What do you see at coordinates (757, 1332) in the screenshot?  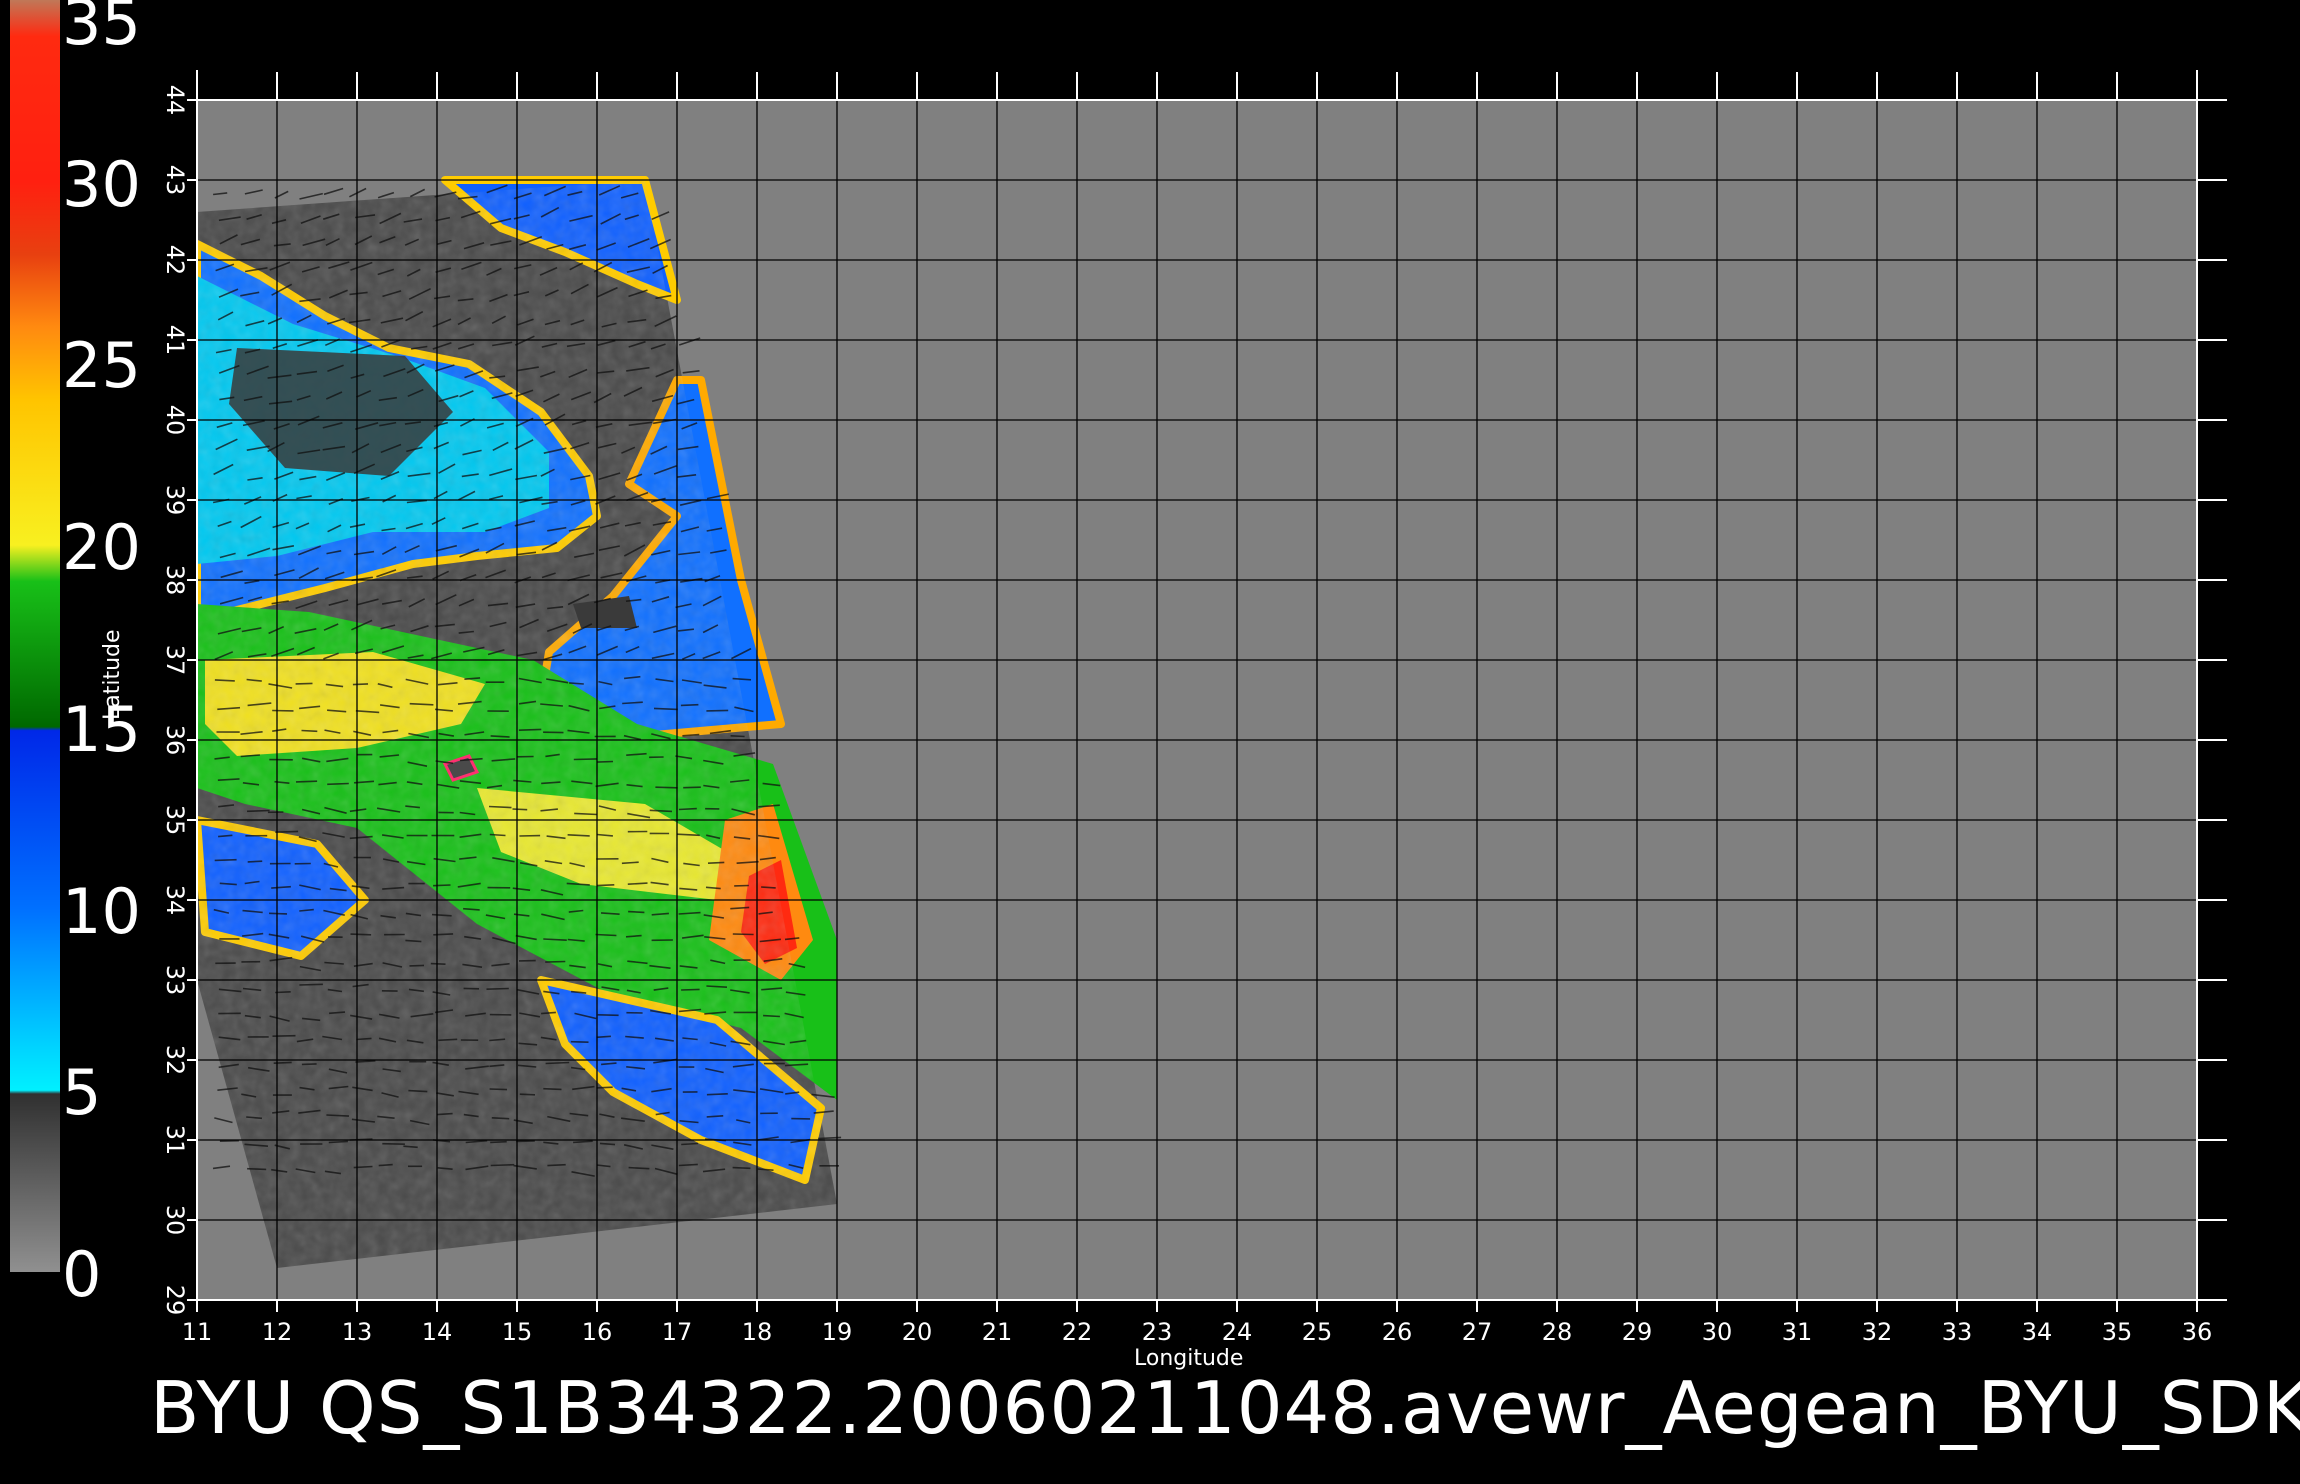 I see `x-tick-label: 18` at bounding box center [757, 1332].